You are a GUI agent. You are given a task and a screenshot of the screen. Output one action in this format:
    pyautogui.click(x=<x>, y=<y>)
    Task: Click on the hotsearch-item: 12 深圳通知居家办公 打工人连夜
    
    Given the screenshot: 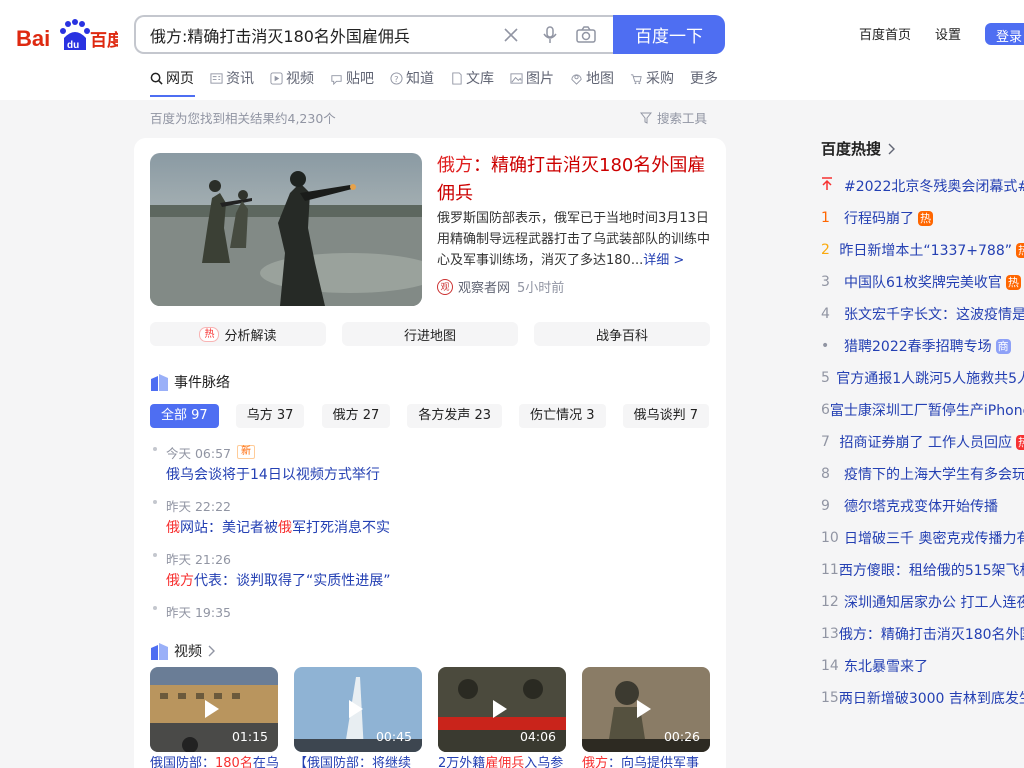 What is the action you would take?
    pyautogui.click(x=922, y=602)
    